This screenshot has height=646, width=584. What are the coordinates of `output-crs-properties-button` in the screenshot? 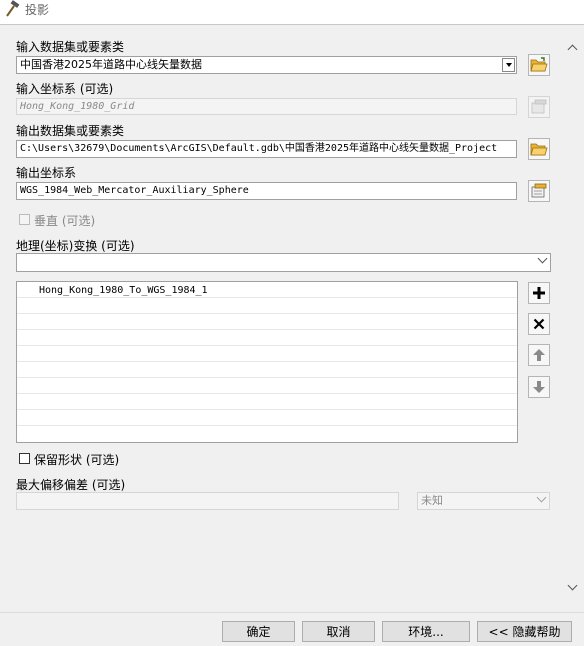 It's located at (539, 191).